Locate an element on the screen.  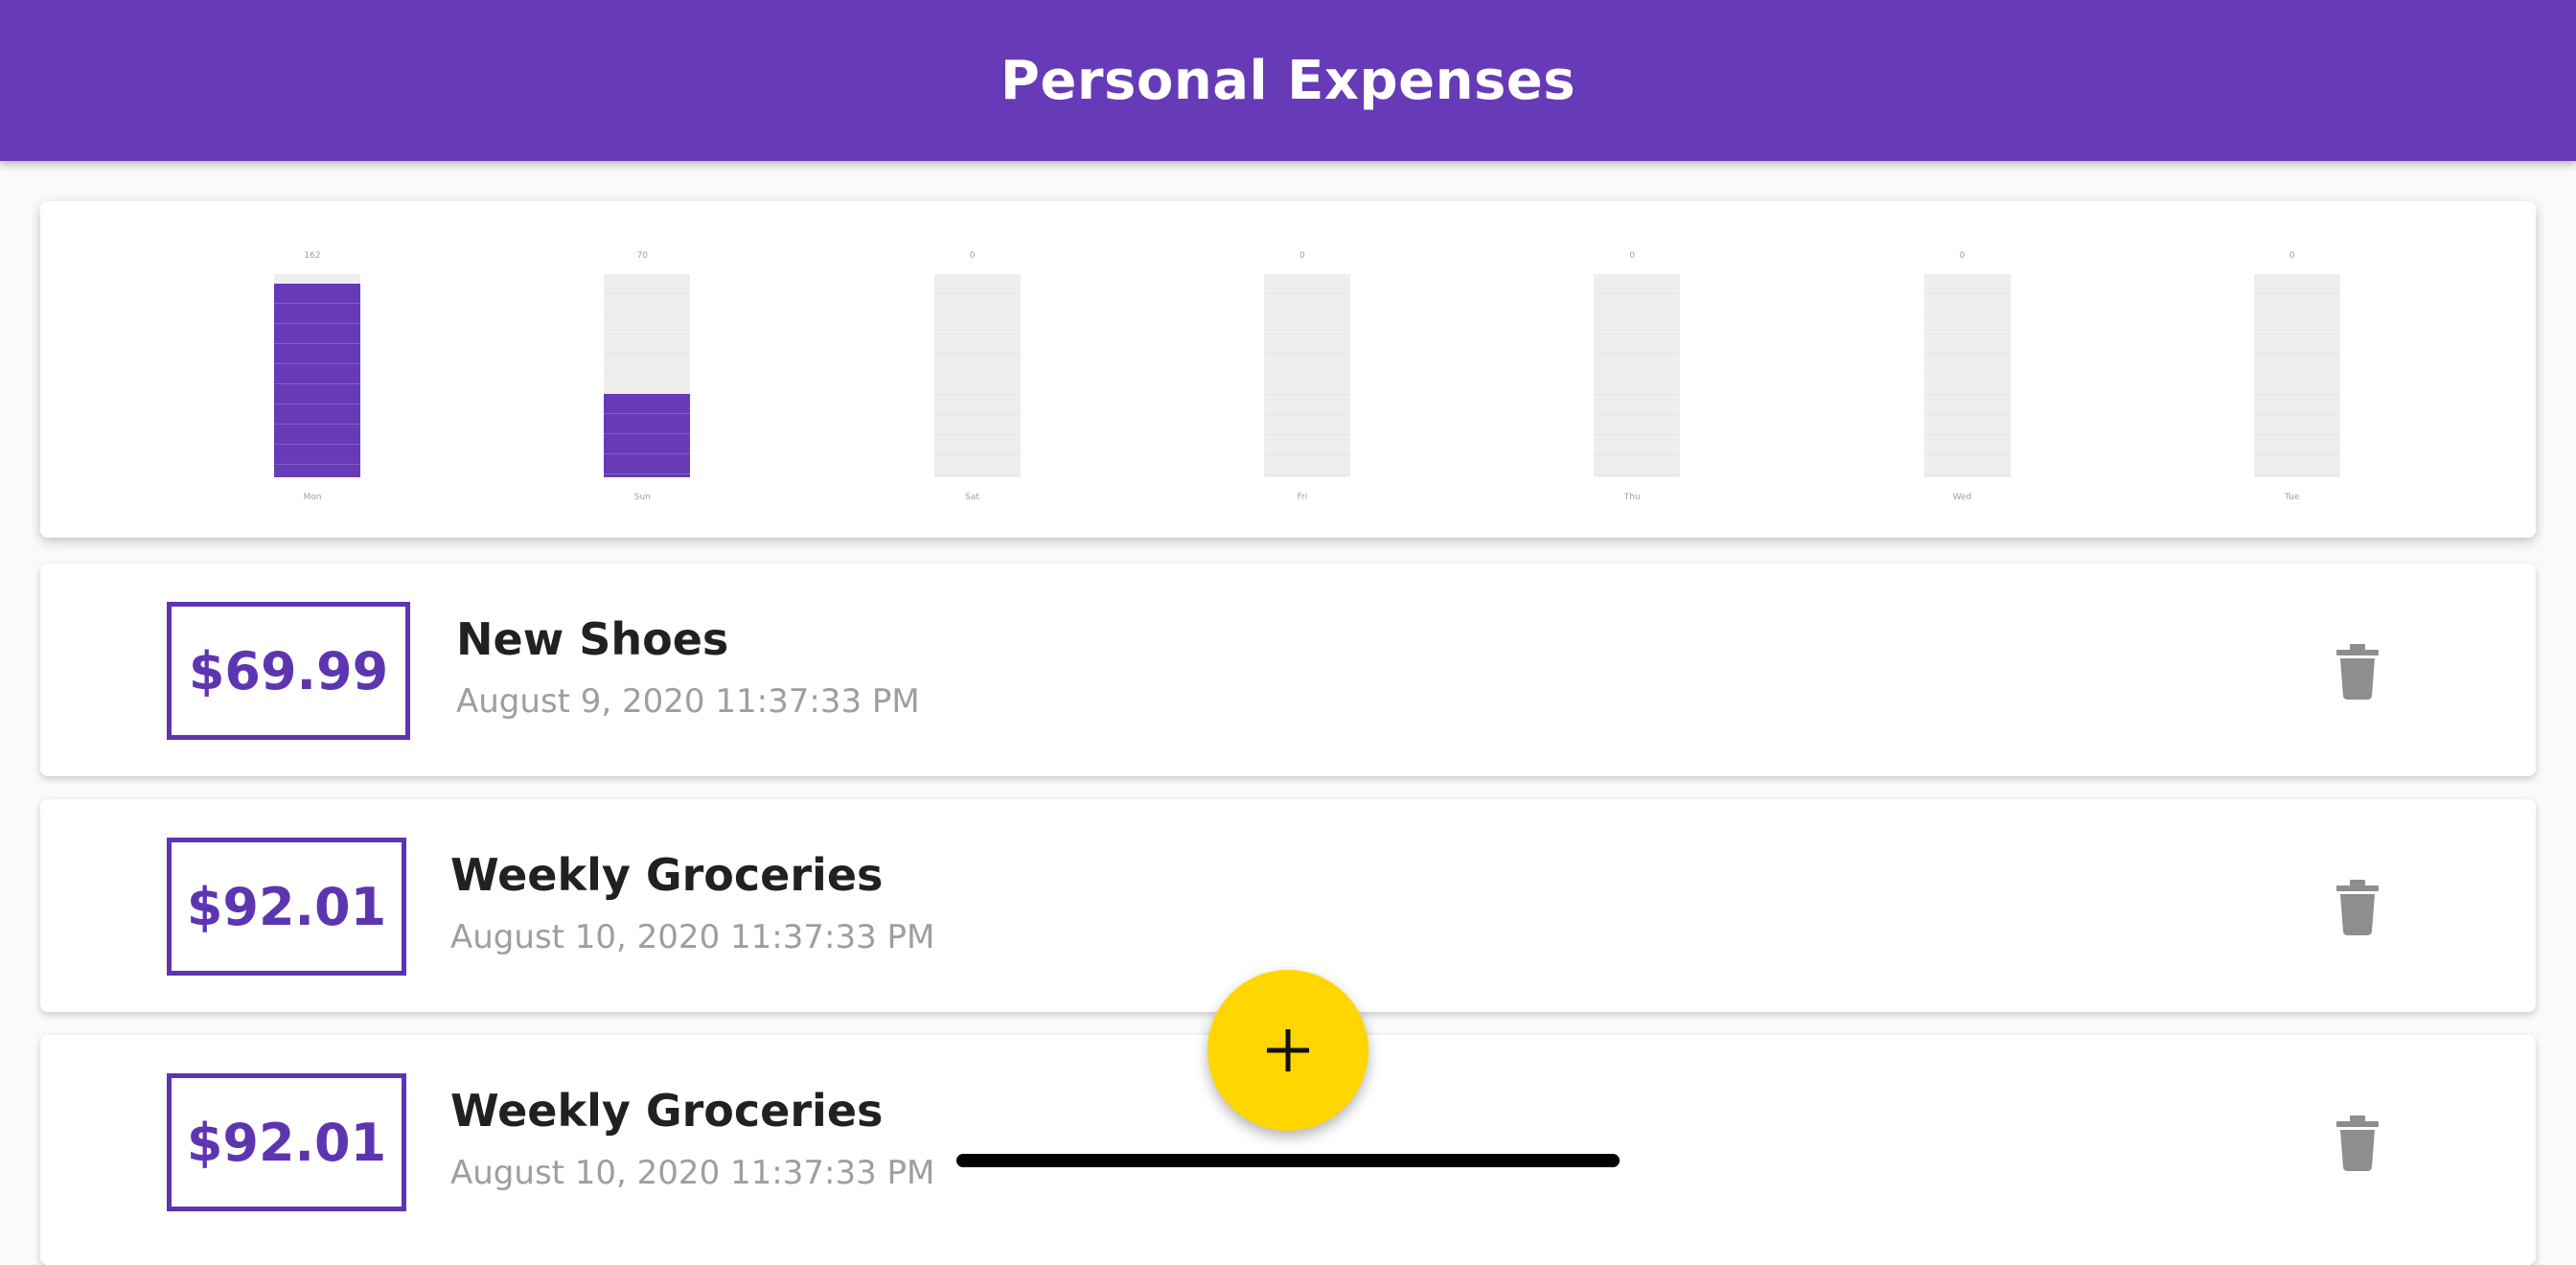
chart-column: 0 Sat is located at coordinates (972, 369).